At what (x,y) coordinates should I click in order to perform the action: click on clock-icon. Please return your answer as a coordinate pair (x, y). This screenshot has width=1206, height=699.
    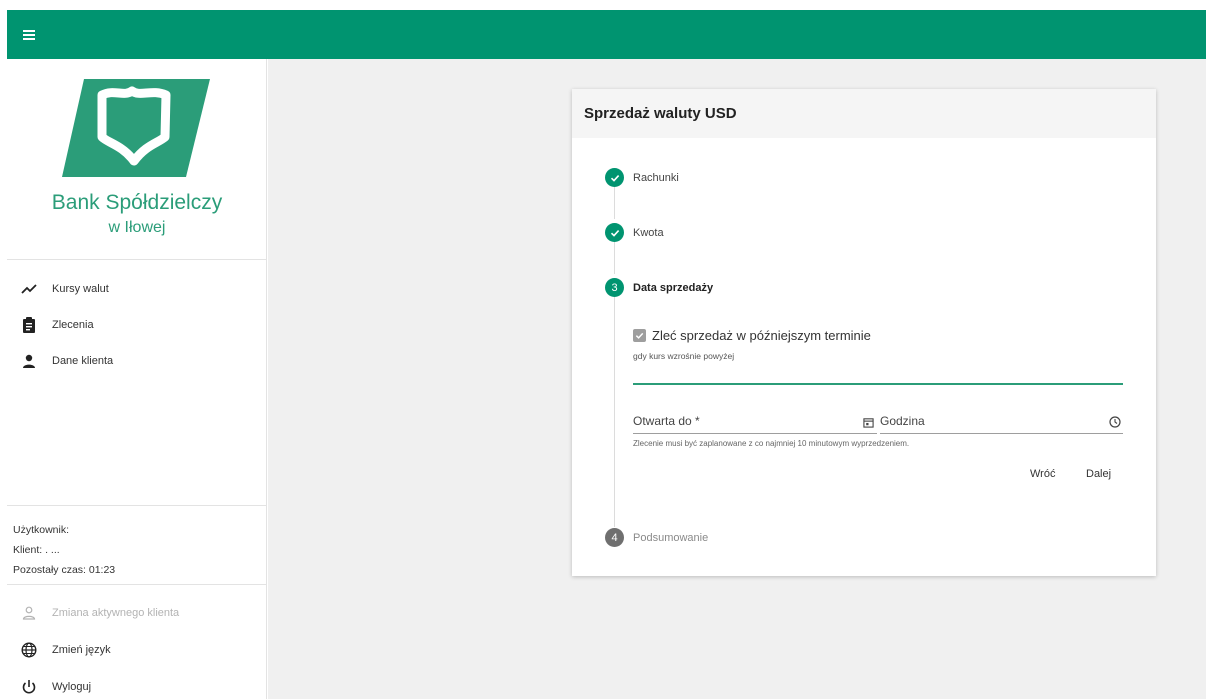
    Looking at the image, I should click on (1115, 421).